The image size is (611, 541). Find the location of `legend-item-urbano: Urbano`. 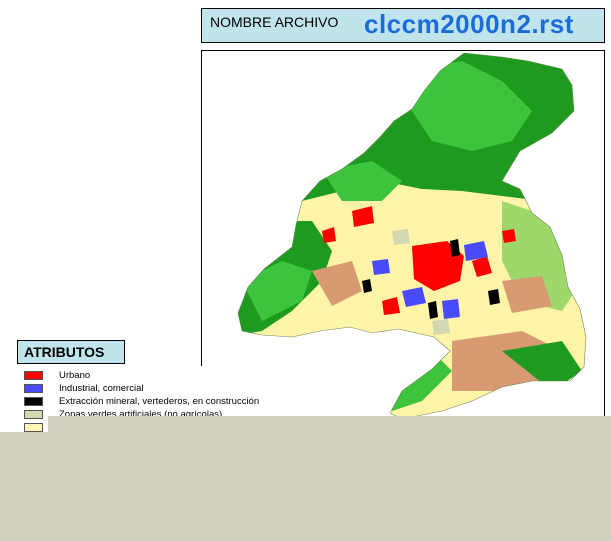

legend-item-urbano: Urbano is located at coordinates (174, 376).